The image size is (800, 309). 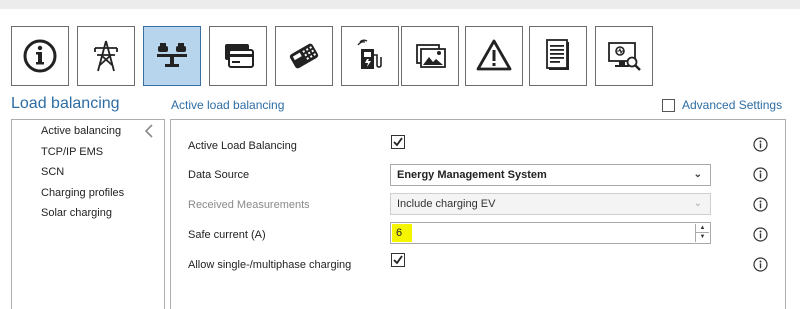 I want to click on allow-phase-checkbox, so click(x=398, y=260).